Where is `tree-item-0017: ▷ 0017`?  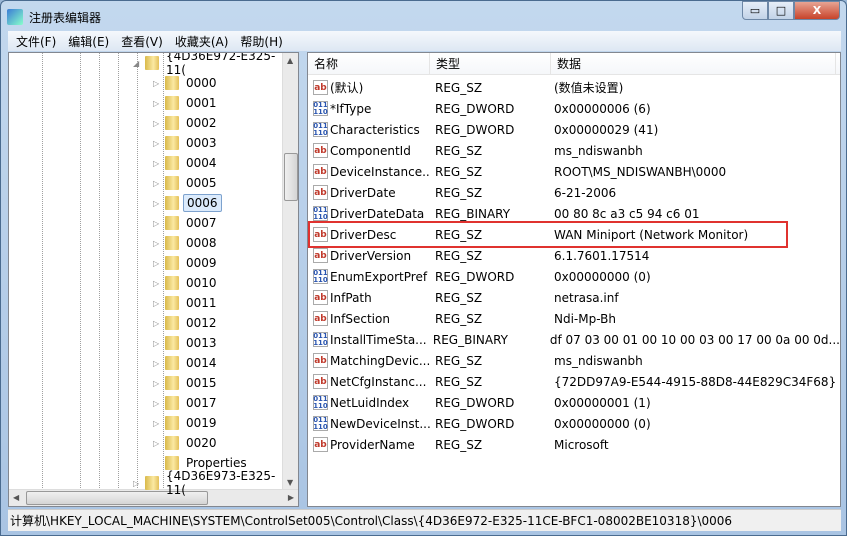 tree-item-0017: ▷ 0017 is located at coordinates (186, 403).